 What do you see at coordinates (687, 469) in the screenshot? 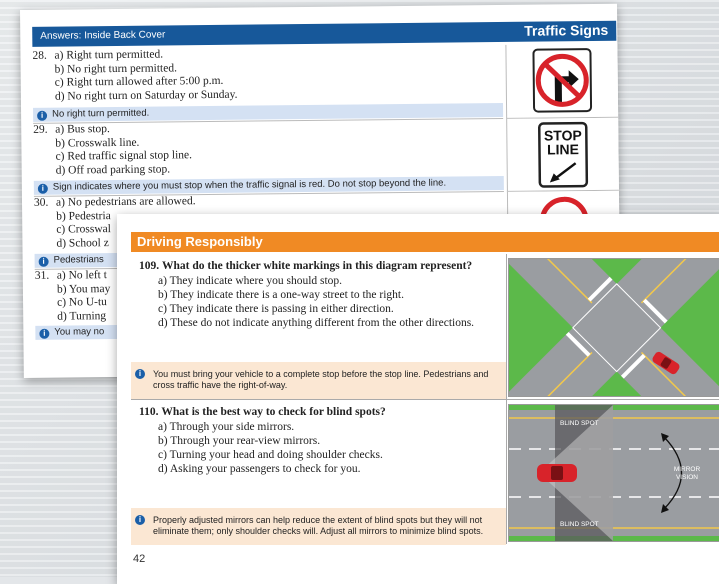
I see `mirror-label: MIRROR` at bounding box center [687, 469].